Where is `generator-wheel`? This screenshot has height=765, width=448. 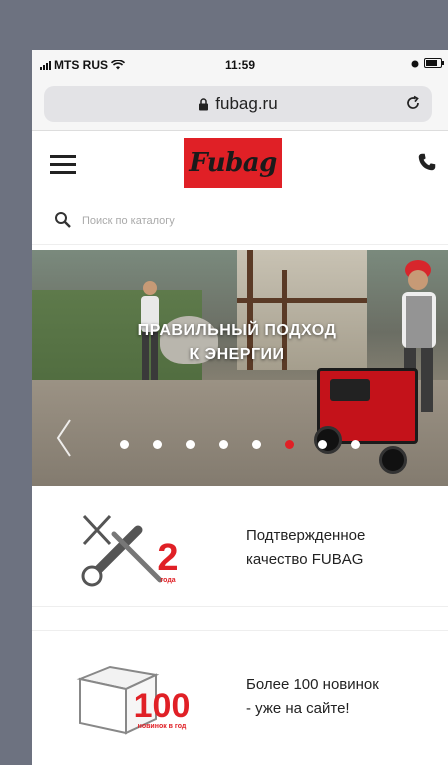 generator-wheel is located at coordinates (393, 460).